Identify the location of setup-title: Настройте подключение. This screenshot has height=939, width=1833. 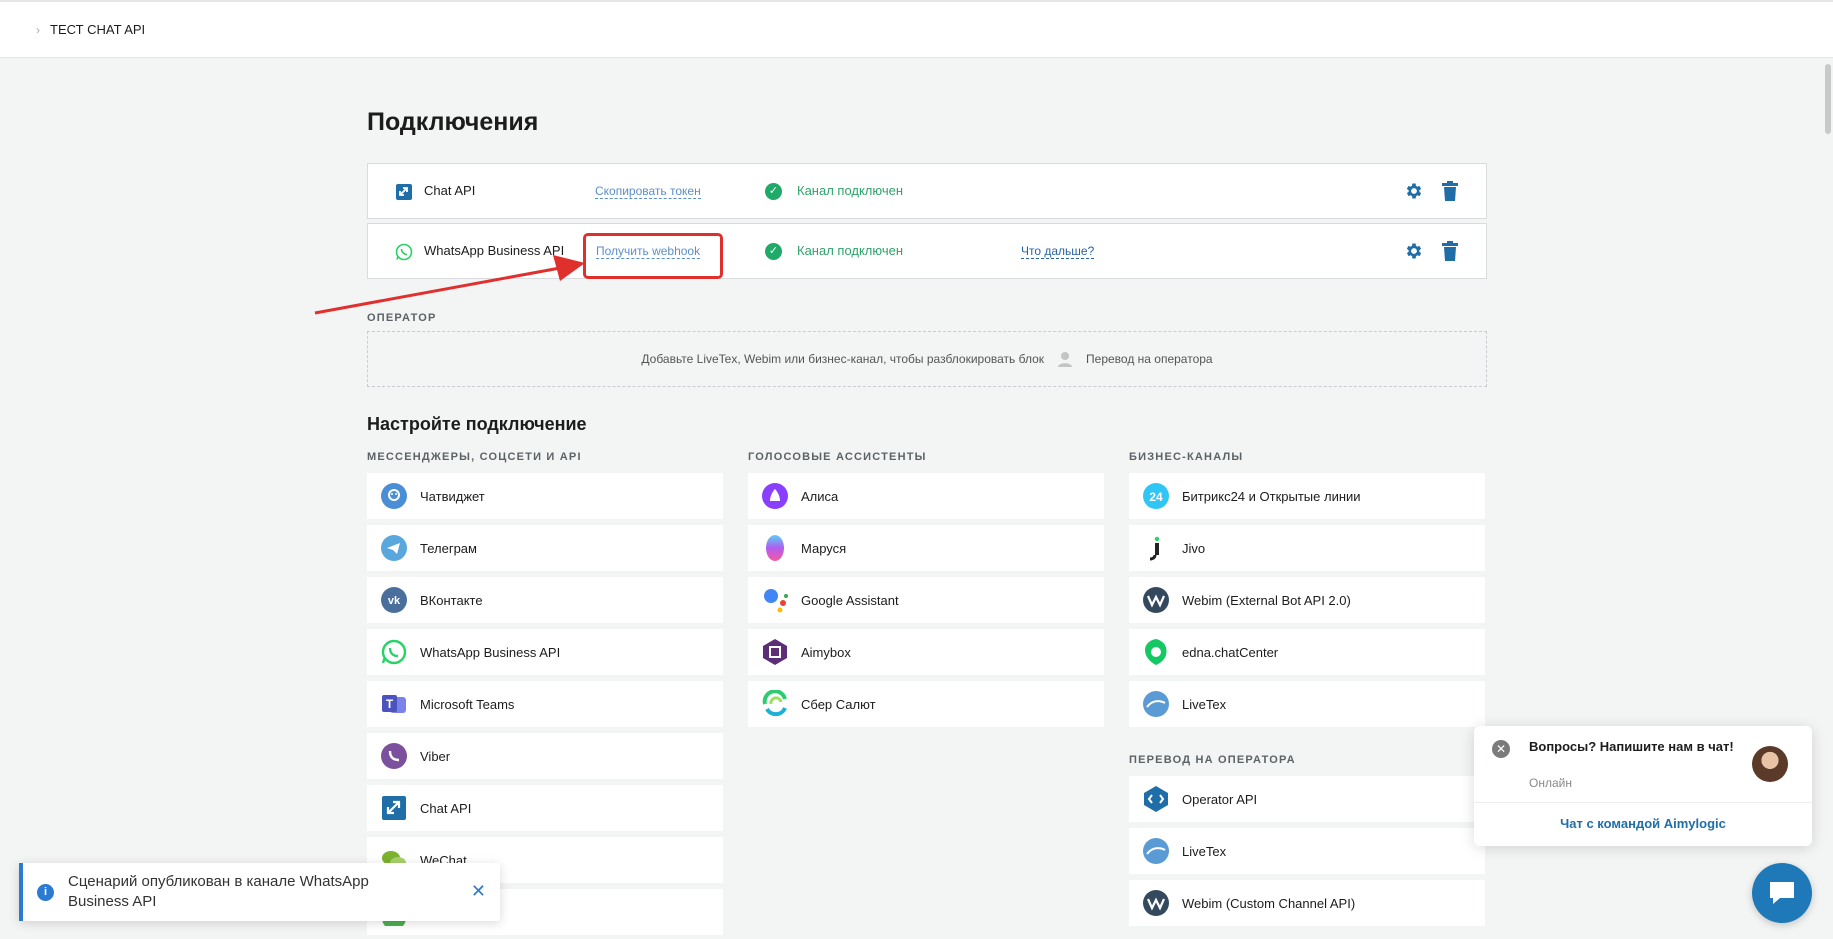
(477, 424).